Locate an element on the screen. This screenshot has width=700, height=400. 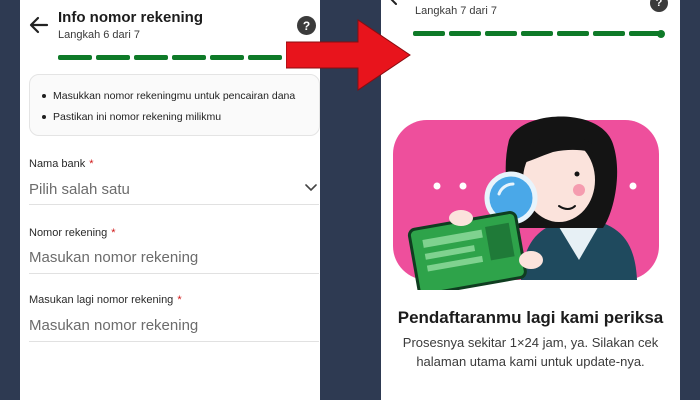
status-title: Pendaftaranmu lagi kami periksa is located at coordinates (530, 317).